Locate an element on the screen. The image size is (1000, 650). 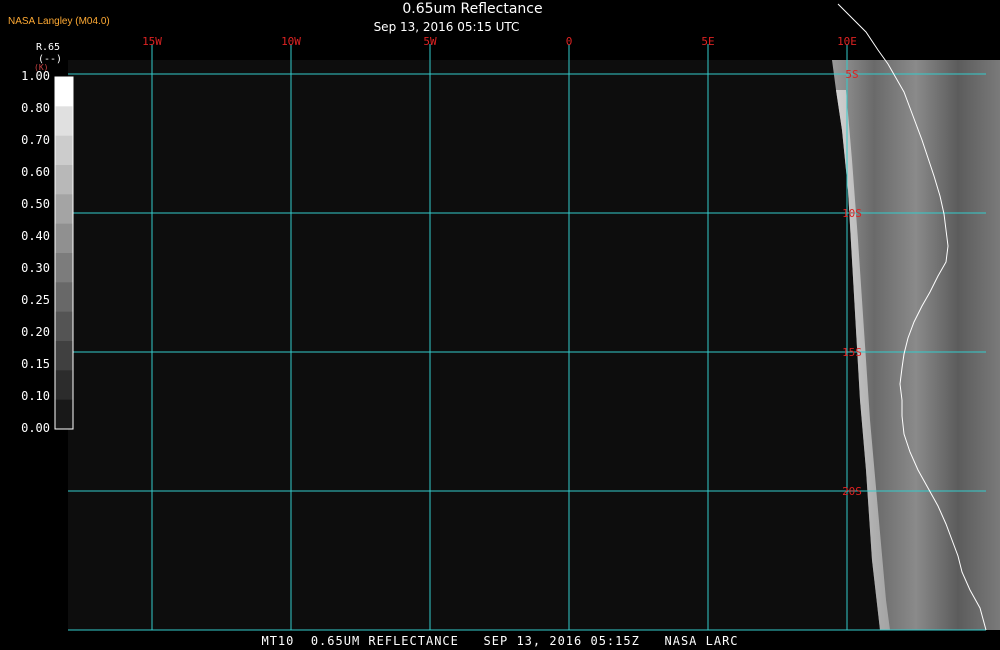
legend-label: 0.30 is located at coordinates (35, 268).